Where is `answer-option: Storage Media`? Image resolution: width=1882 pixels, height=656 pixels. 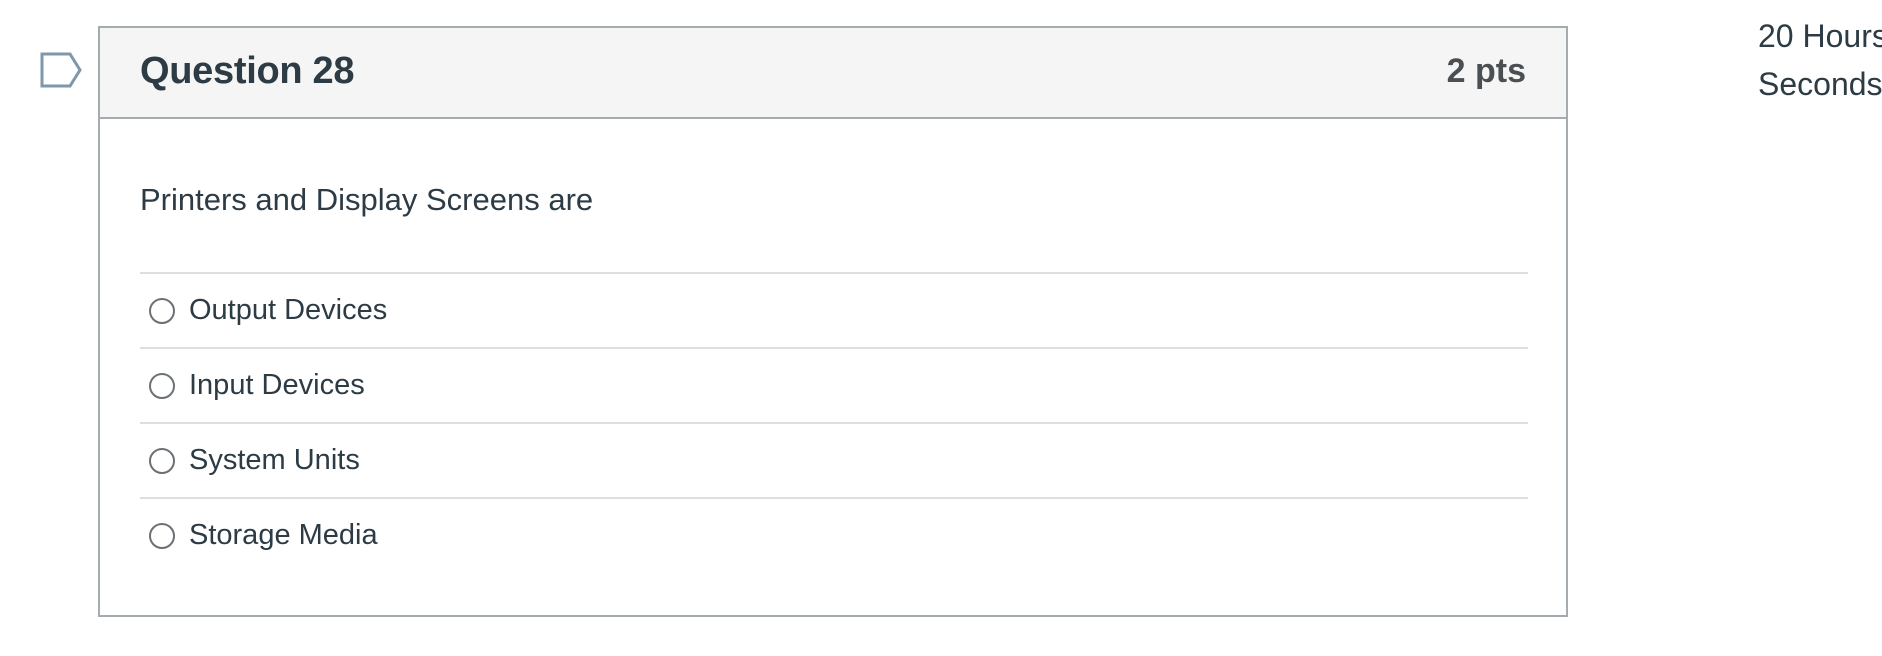
answer-option: Storage Media is located at coordinates (834, 534).